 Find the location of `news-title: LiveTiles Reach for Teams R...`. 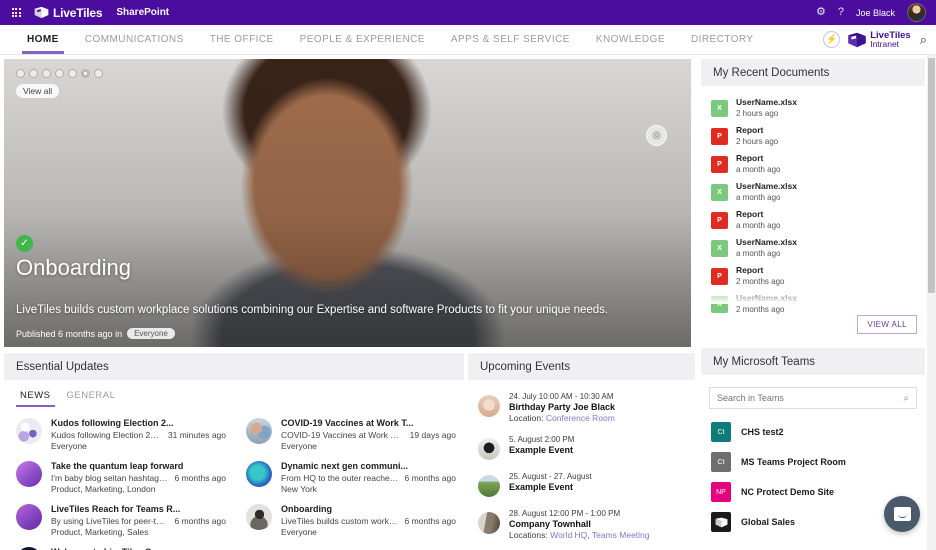

news-title: LiveTiles Reach for Teams R... is located at coordinates (116, 509).